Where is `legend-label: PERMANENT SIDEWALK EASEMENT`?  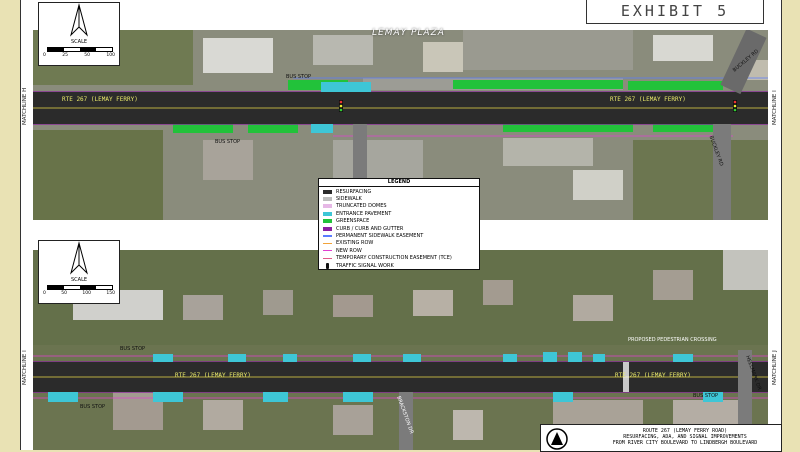 legend-label: PERMANENT SIDEWALK EASEMENT is located at coordinates (380, 236).